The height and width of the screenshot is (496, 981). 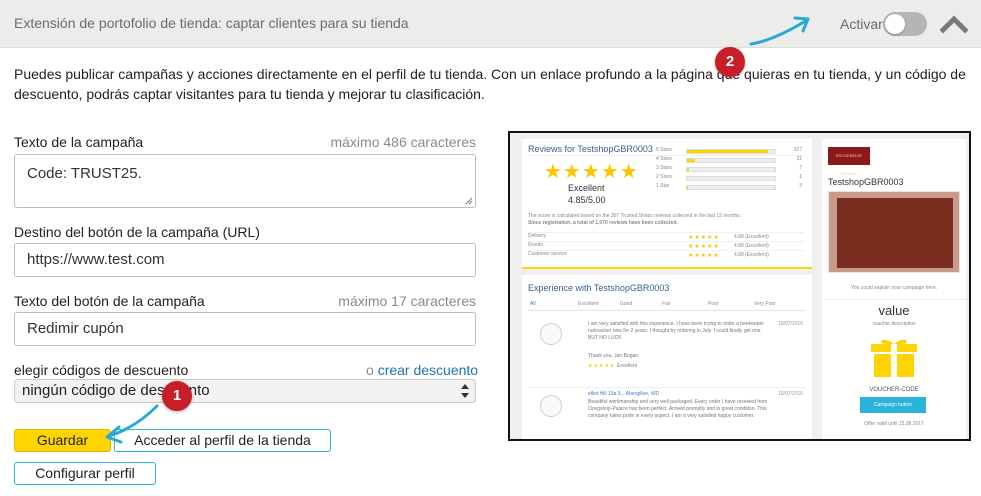 What do you see at coordinates (666, 254) in the screenshot?
I see `preview-criteria-row: Customer service ★★★★★ 4.88 (Excellent)` at bounding box center [666, 254].